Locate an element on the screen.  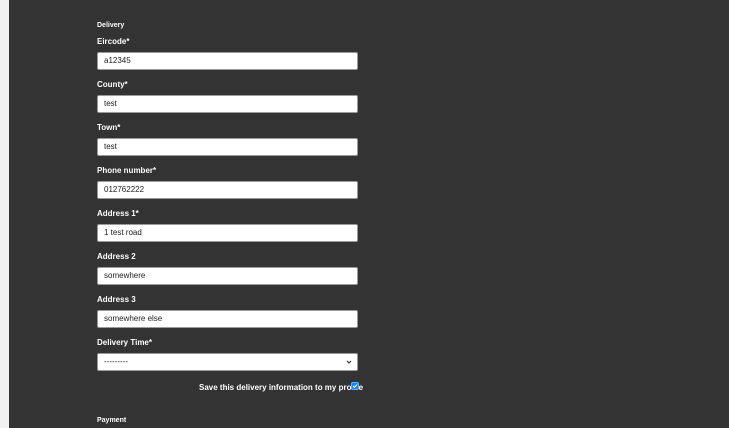
phone-number-label: Phone number* is located at coordinates (127, 170).